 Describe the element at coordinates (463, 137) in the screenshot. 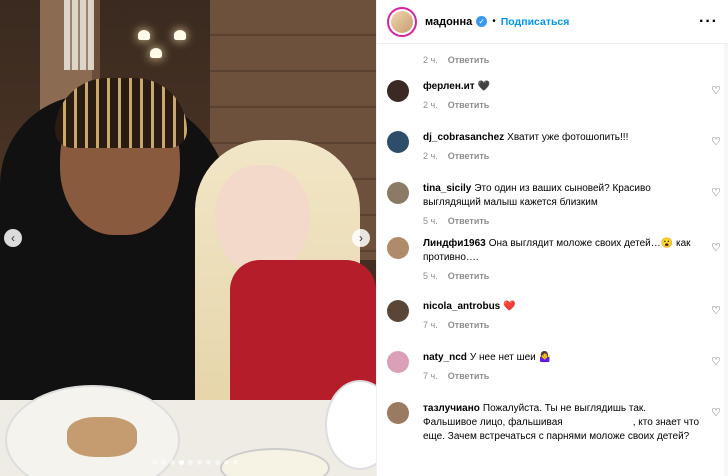

I see `commenter-username: dj_cobrasanchez` at that location.